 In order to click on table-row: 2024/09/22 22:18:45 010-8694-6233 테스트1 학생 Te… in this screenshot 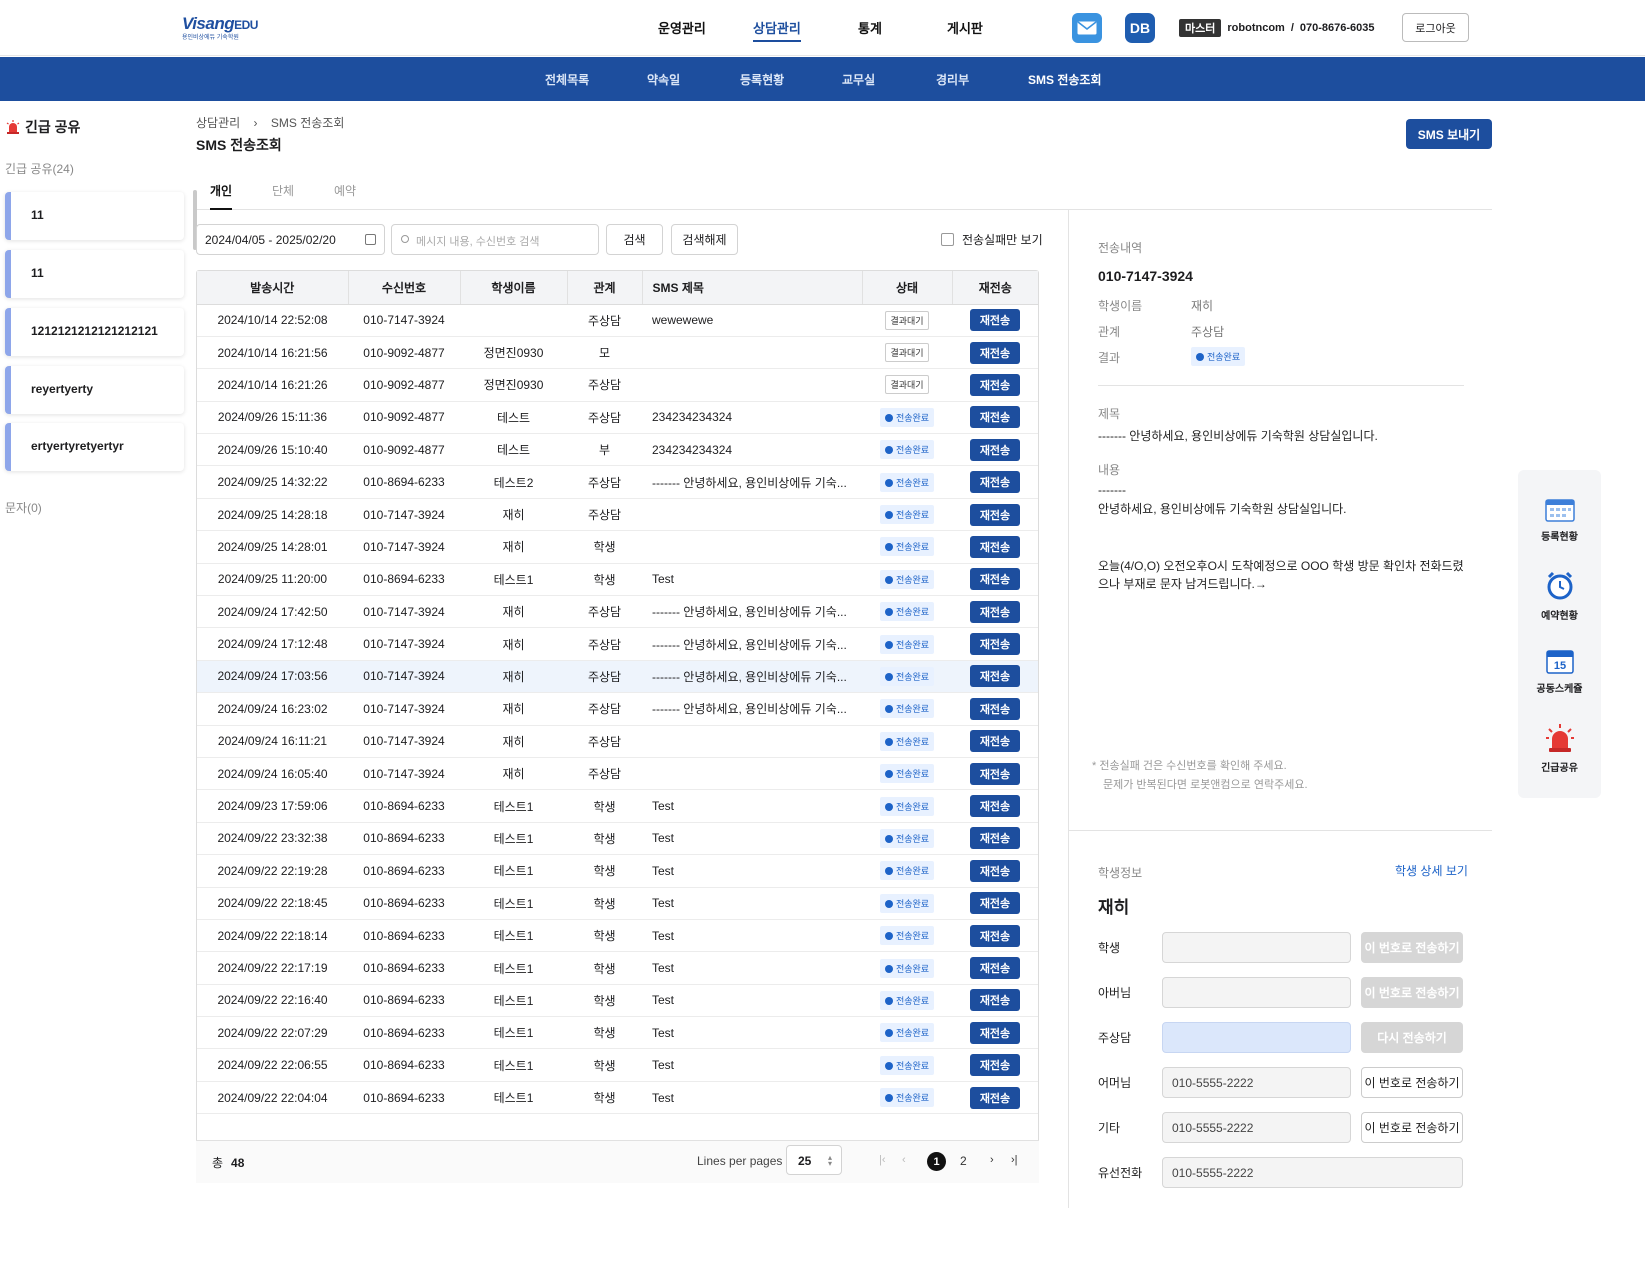, I will do `click(617, 903)`.